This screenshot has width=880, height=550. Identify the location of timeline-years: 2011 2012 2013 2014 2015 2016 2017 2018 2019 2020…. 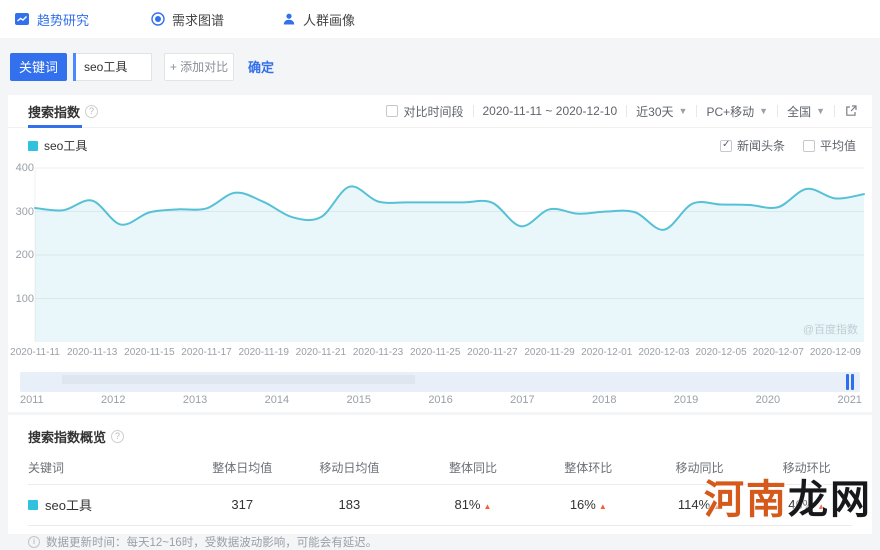
(441, 400).